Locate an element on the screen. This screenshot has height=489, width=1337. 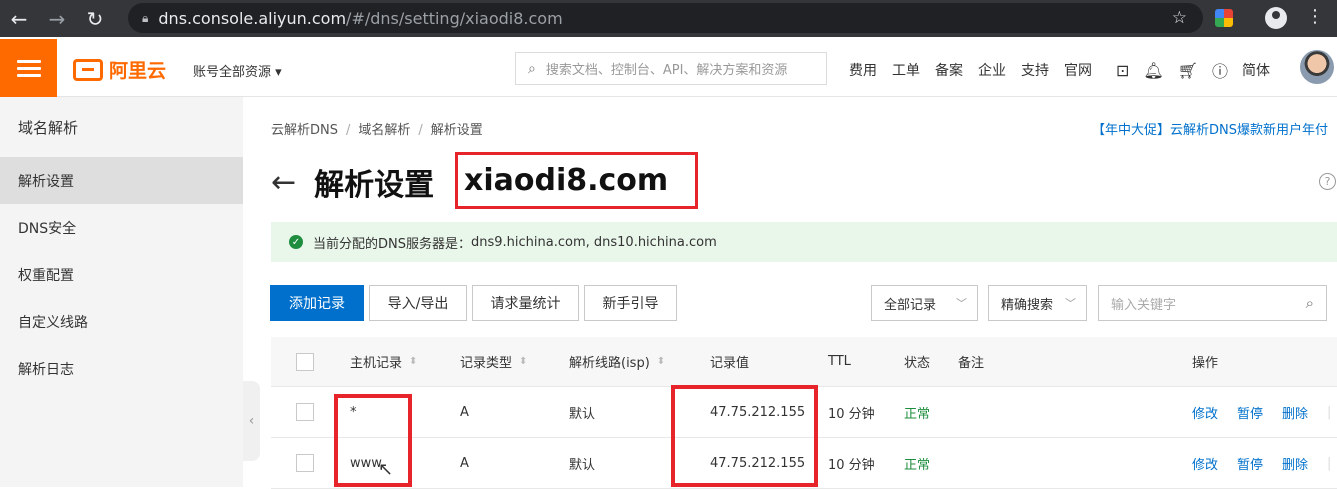
column-line-label: 解析线路(isp) is located at coordinates (609, 363).